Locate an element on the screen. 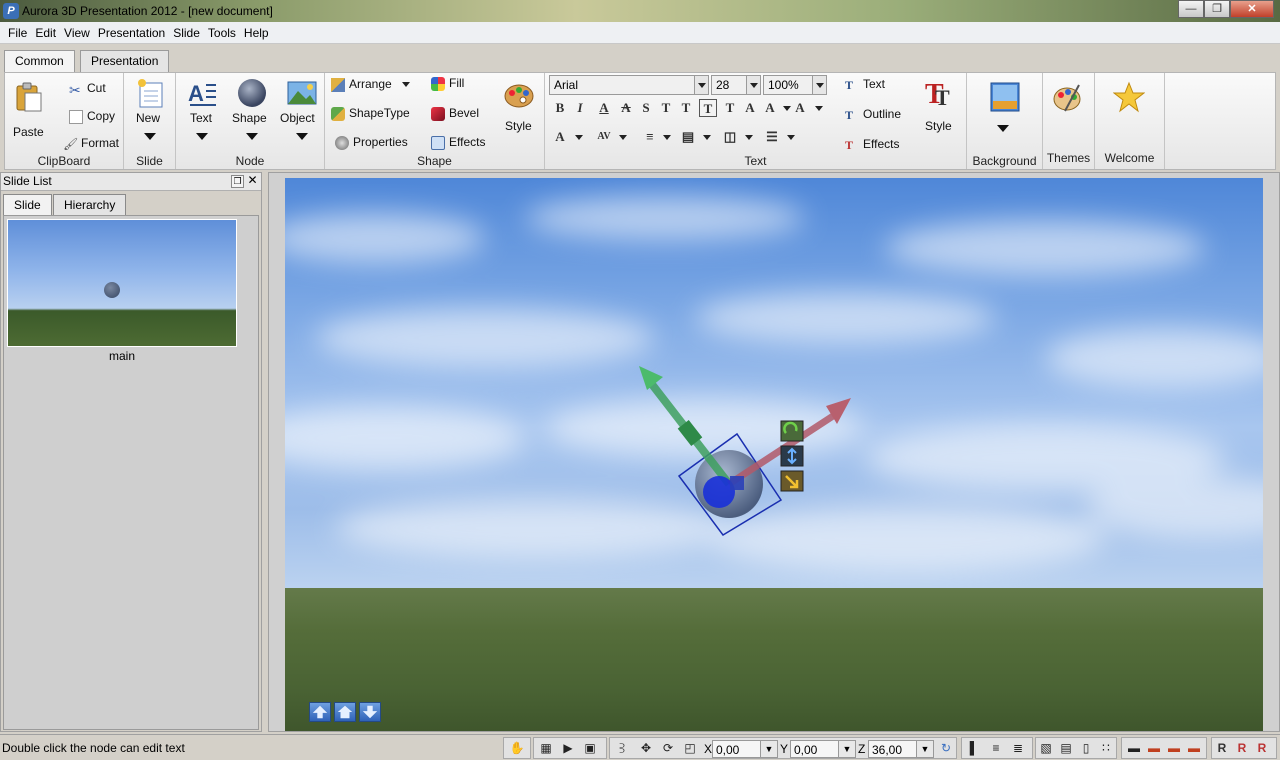 Image resolution: width=1280 pixels, height=760 pixels. refresh-icon: ↻ is located at coordinates (946, 748).